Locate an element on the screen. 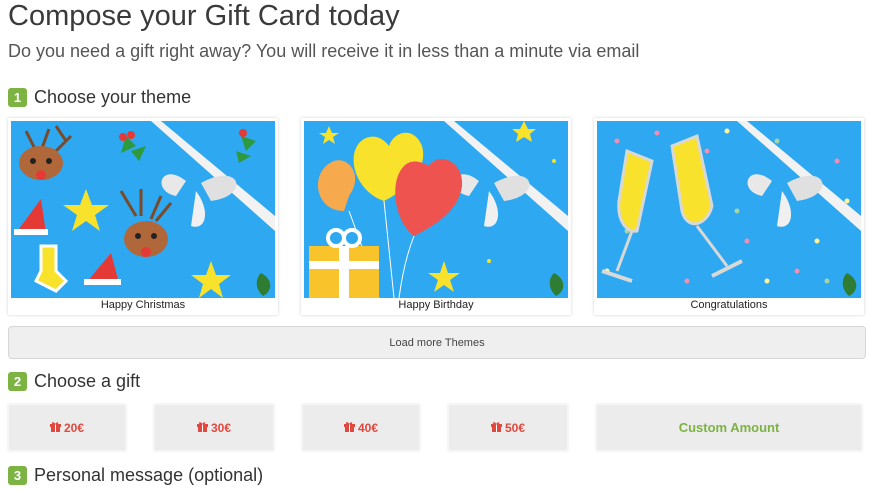  theme-image-christmas is located at coordinates (143, 209).